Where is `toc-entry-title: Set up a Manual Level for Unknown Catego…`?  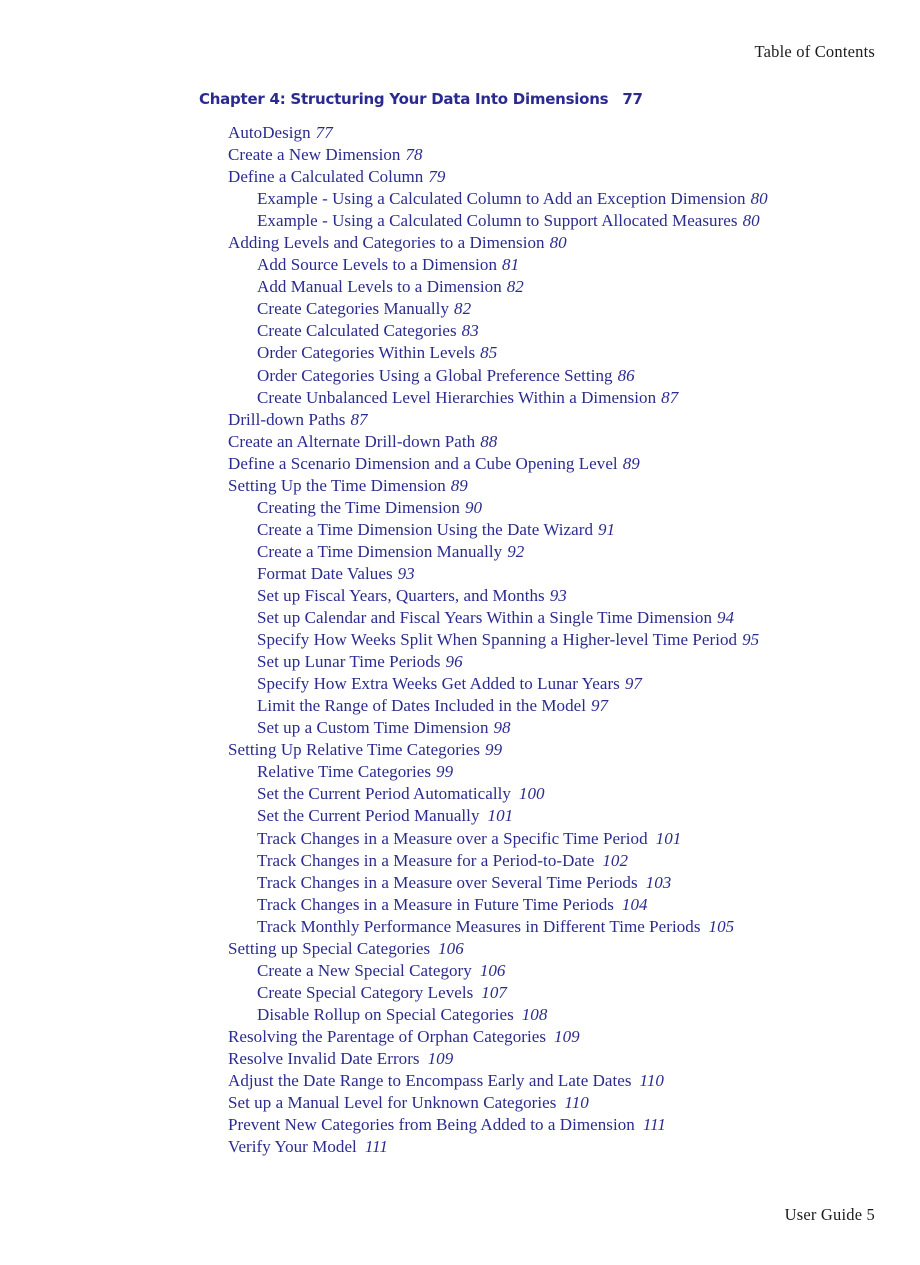
toc-entry-title: Set up a Manual Level for Unknown Catego… is located at coordinates (392, 1103).